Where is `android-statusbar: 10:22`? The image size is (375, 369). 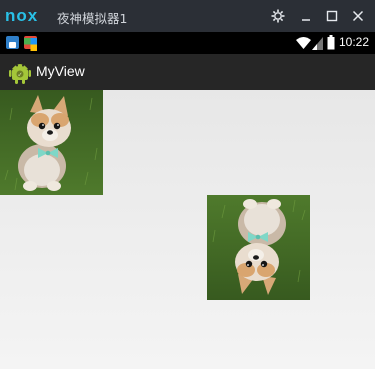
android-statusbar: 10:22 is located at coordinates (187, 43).